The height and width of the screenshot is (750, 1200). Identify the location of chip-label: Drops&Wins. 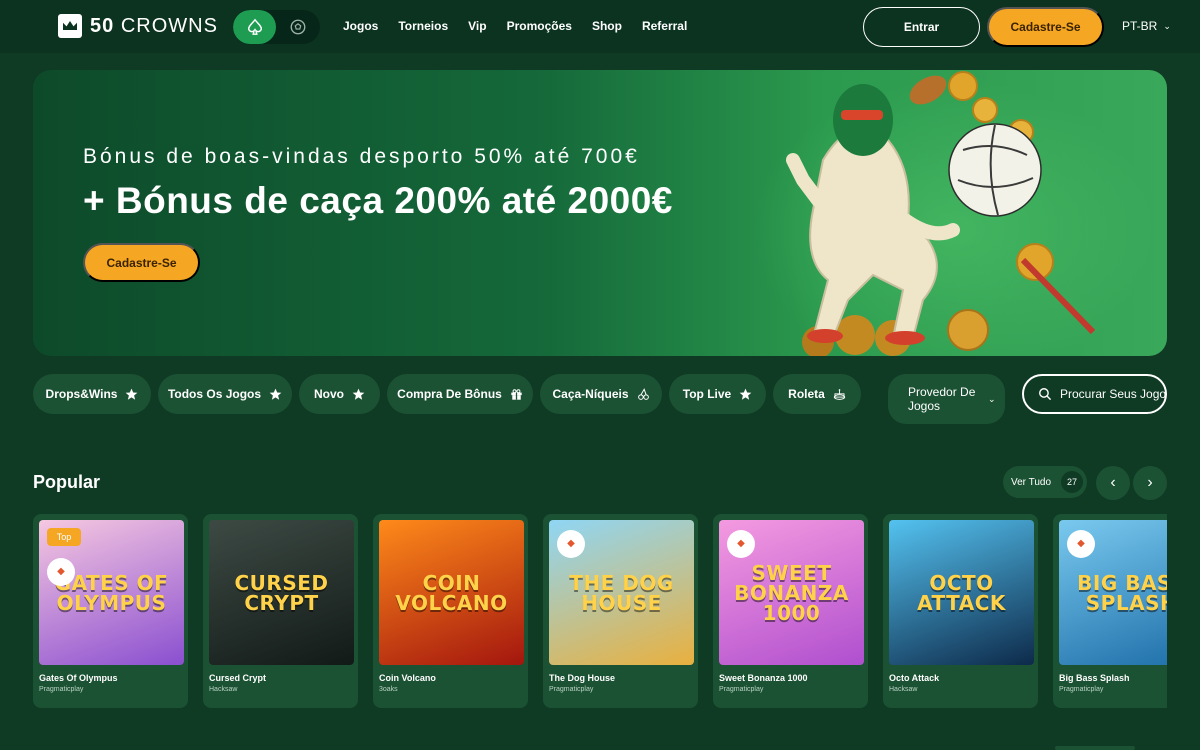
(81, 394).